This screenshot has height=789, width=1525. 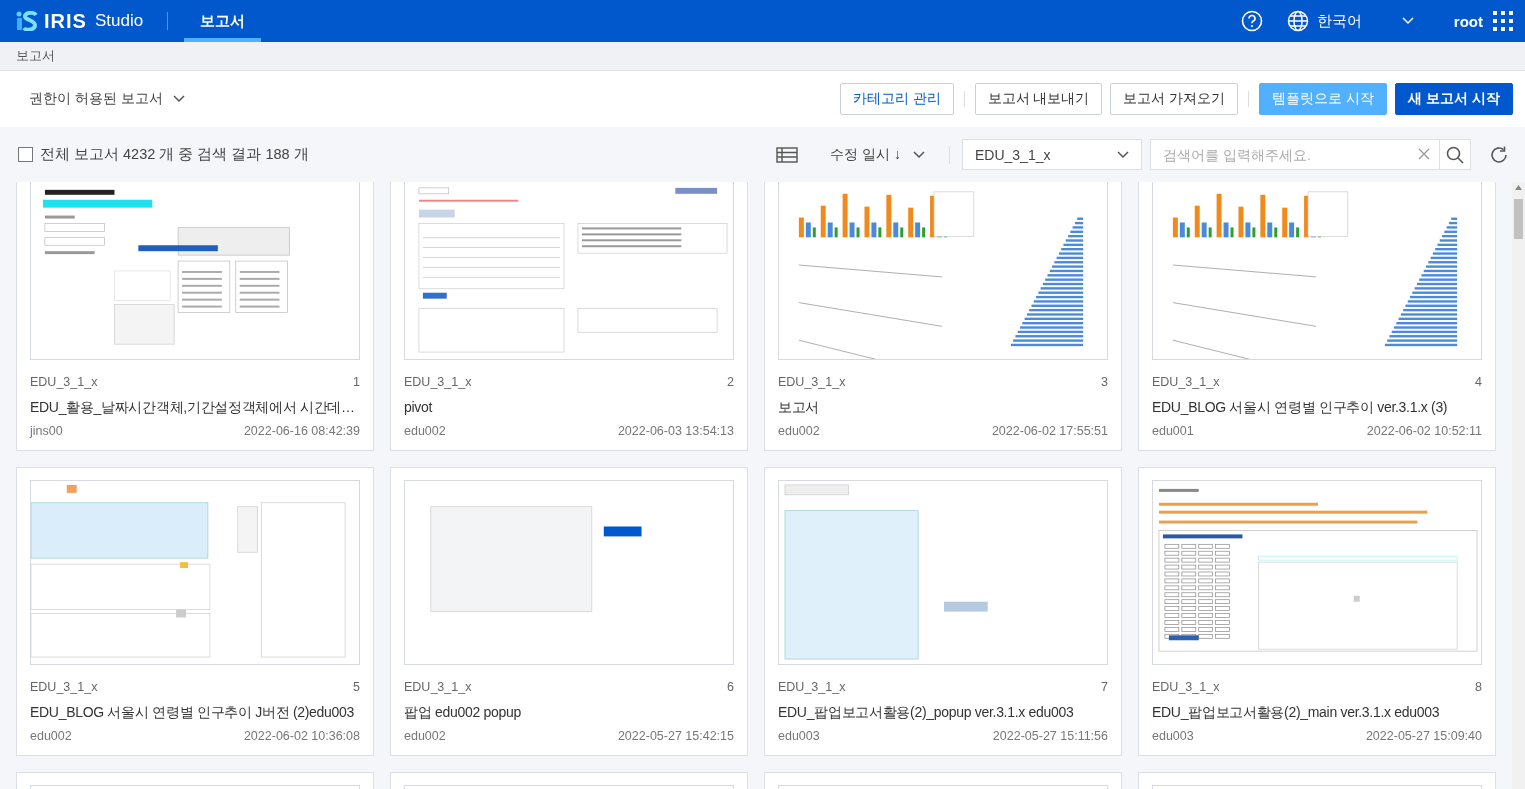 What do you see at coordinates (1300, 407) in the screenshot?
I see `report-title: EDU_BLOG 서울시 연령별 인구추이 ver.3.1.x (3)` at bounding box center [1300, 407].